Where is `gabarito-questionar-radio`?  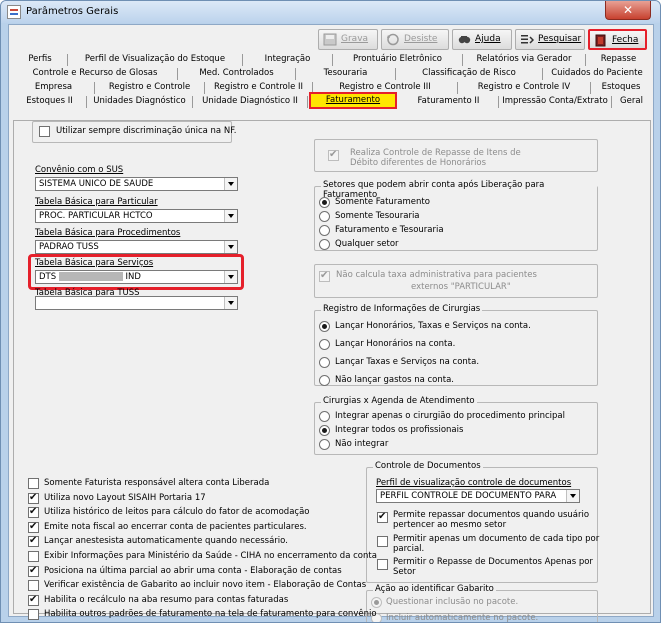
gabarito-questionar-radio is located at coordinates (376, 602).